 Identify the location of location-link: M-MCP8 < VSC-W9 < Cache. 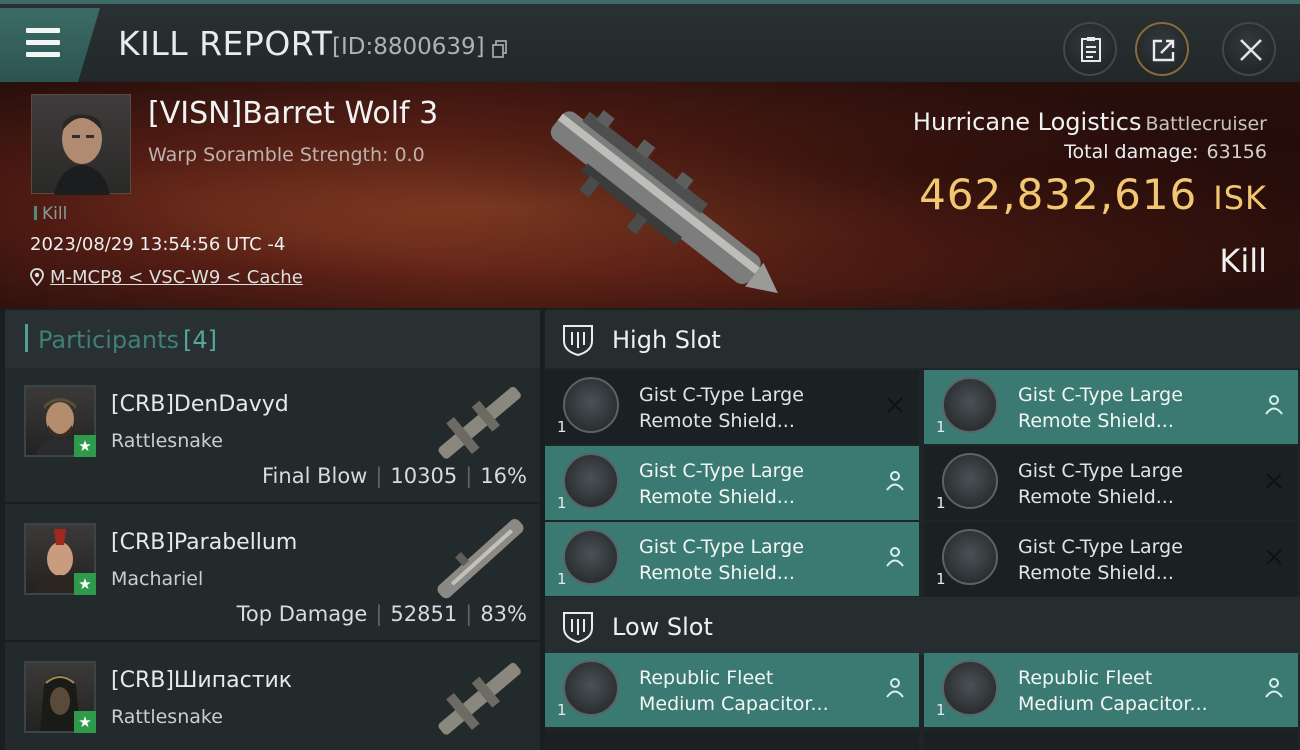
(176, 277).